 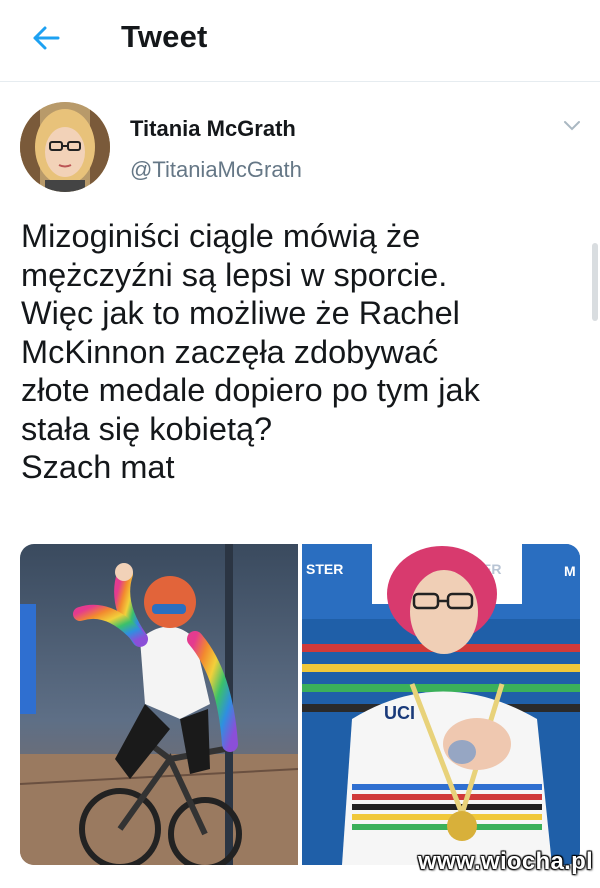 What do you see at coordinates (300, 147) in the screenshot?
I see `tweet-author: Titania McGrath @TitaniaMcGrath` at bounding box center [300, 147].